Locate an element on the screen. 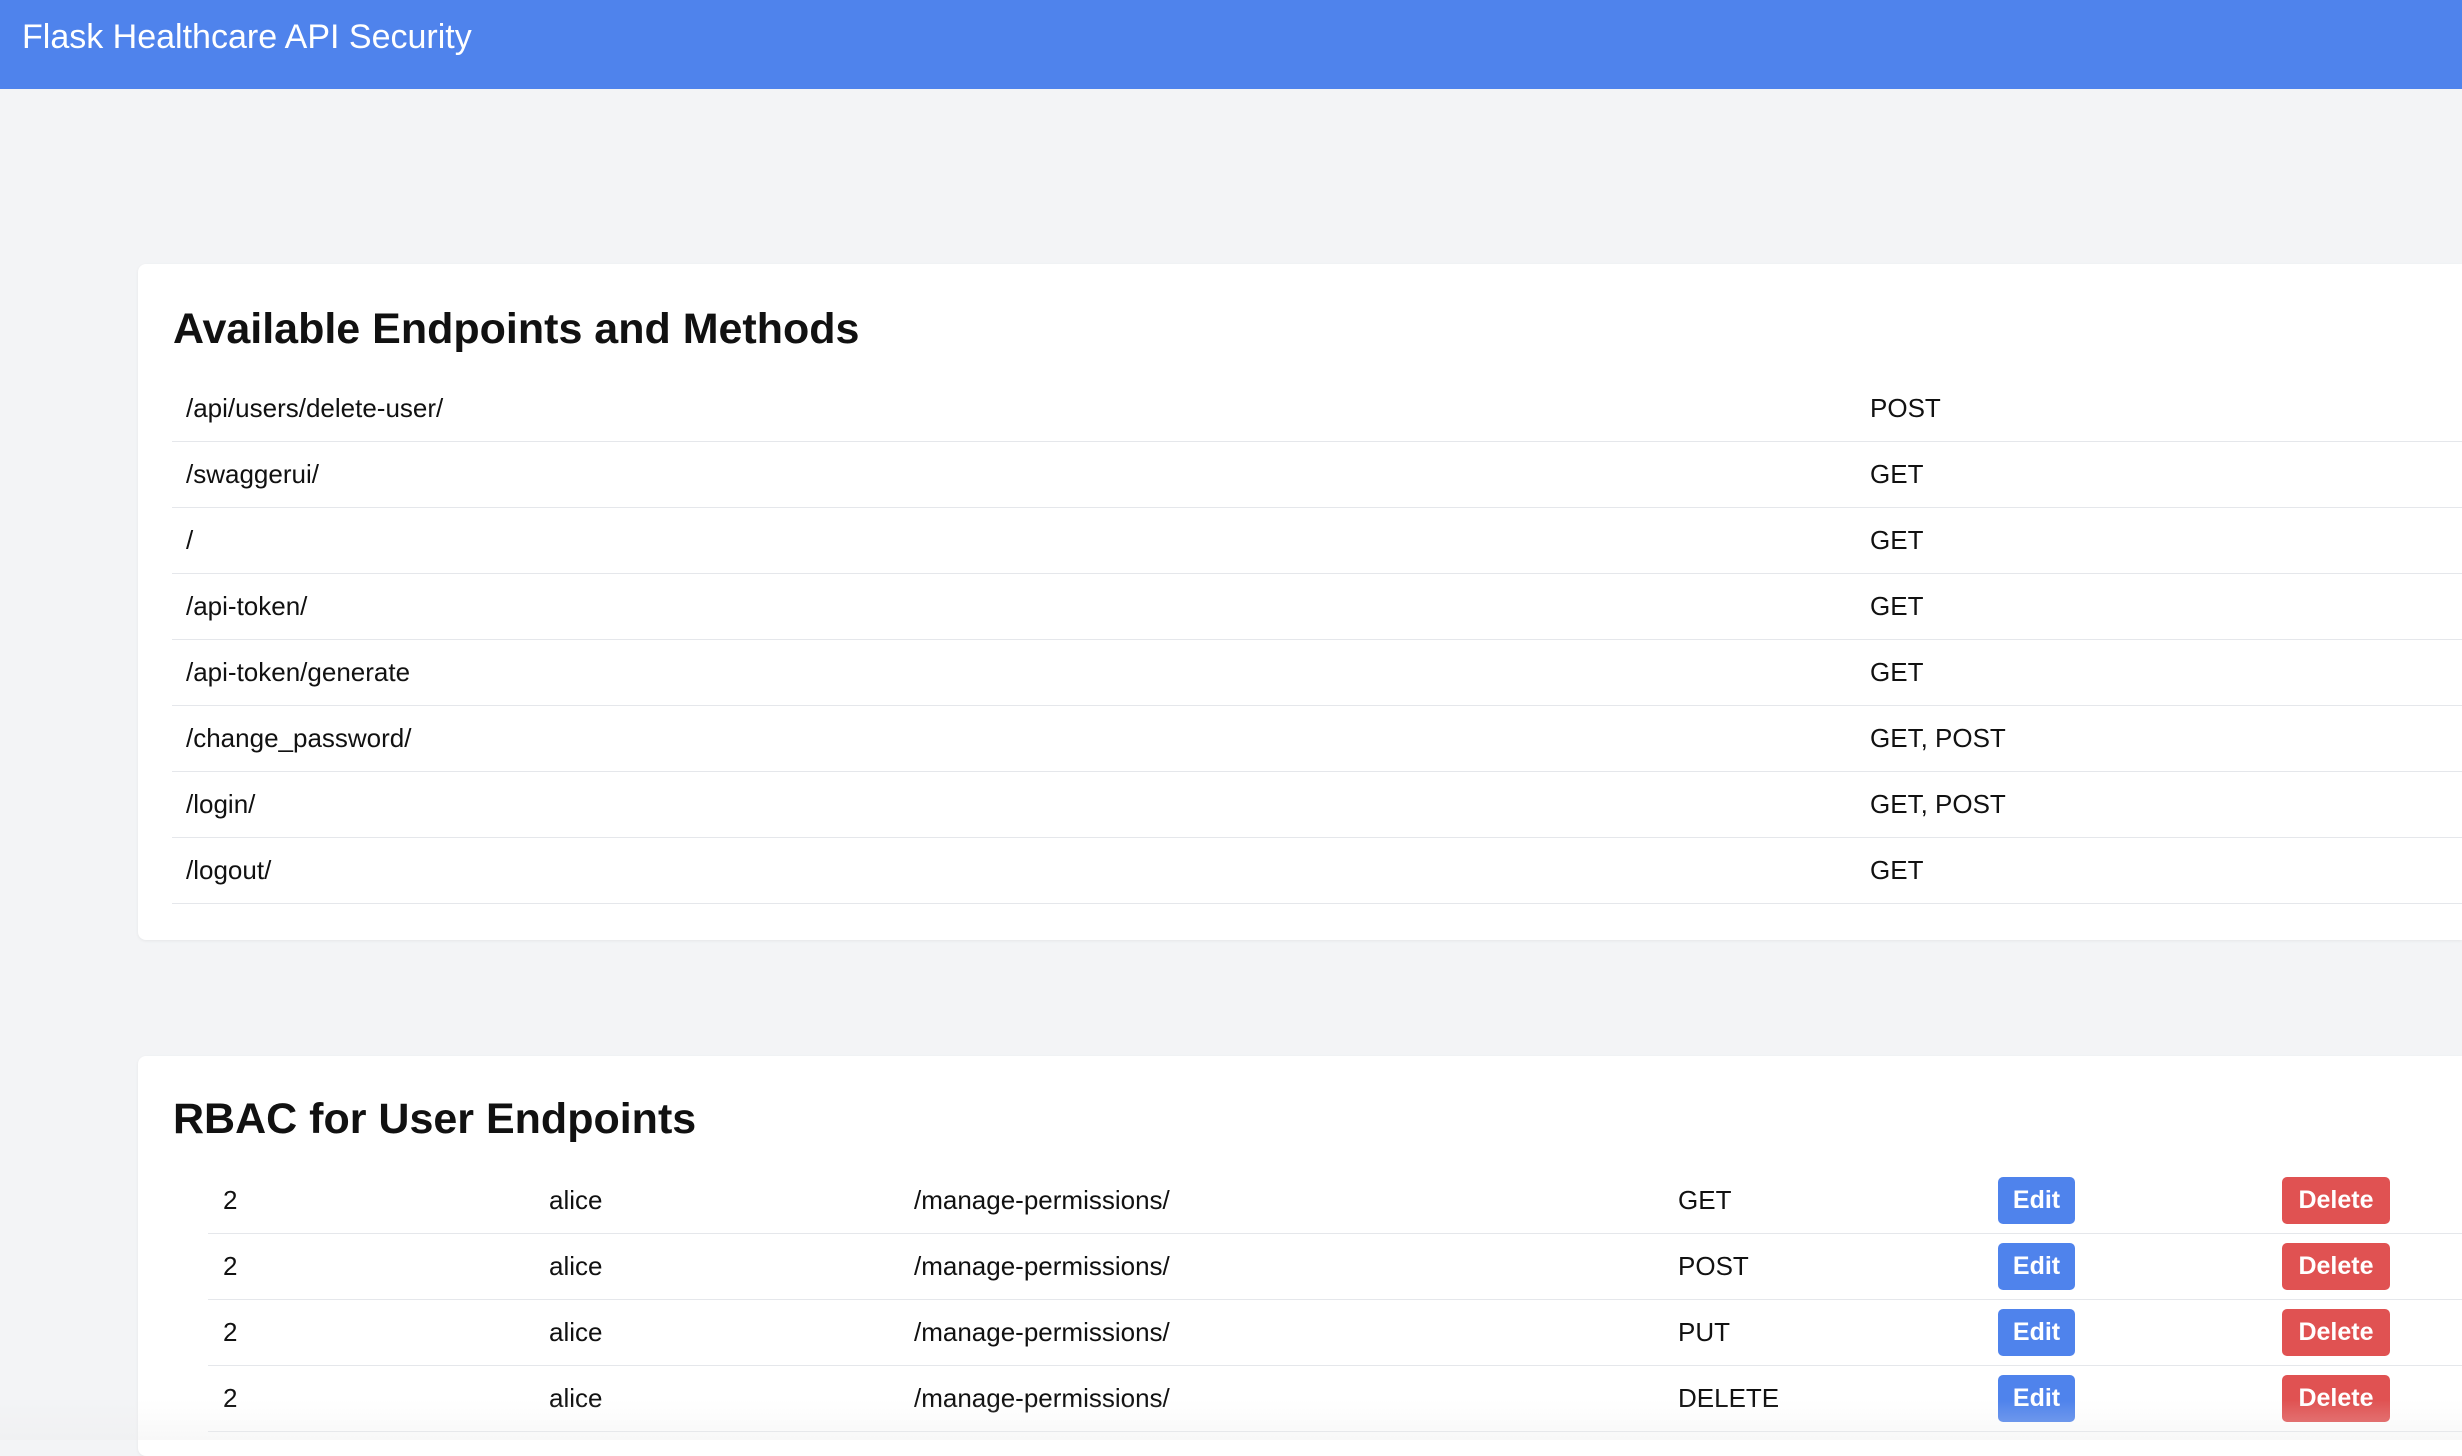 The image size is (2462, 1456). endpoint-row: /api-token/ GET is located at coordinates (1317, 607).